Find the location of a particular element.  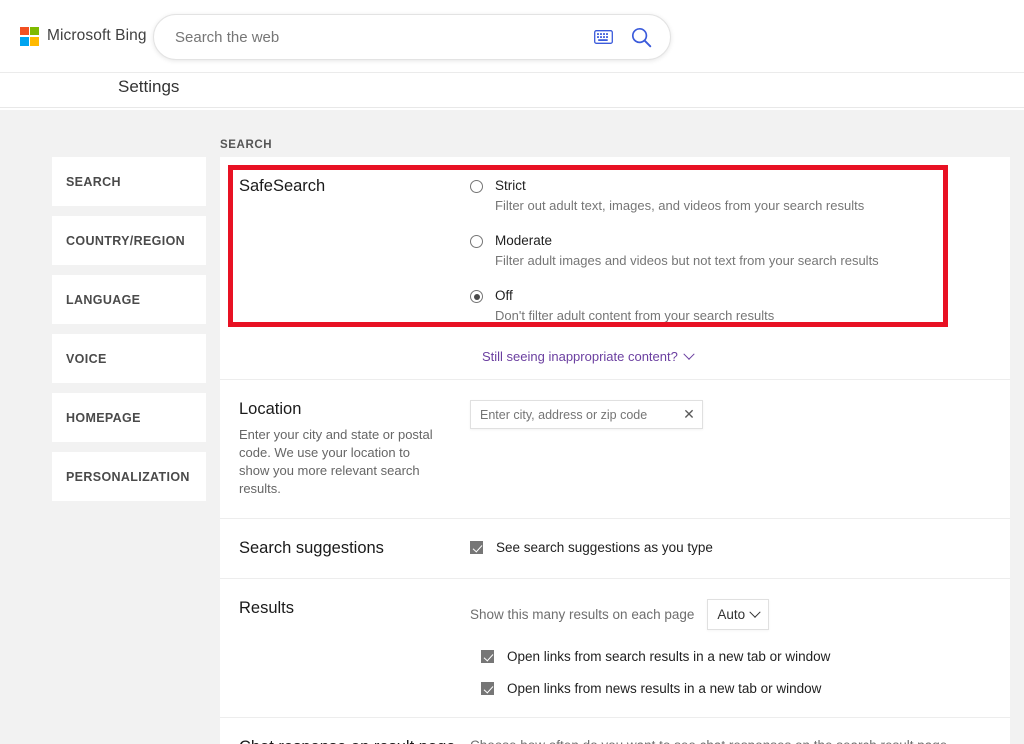

chat-response-label: Chat response on result page is located at coordinates (345, 741).